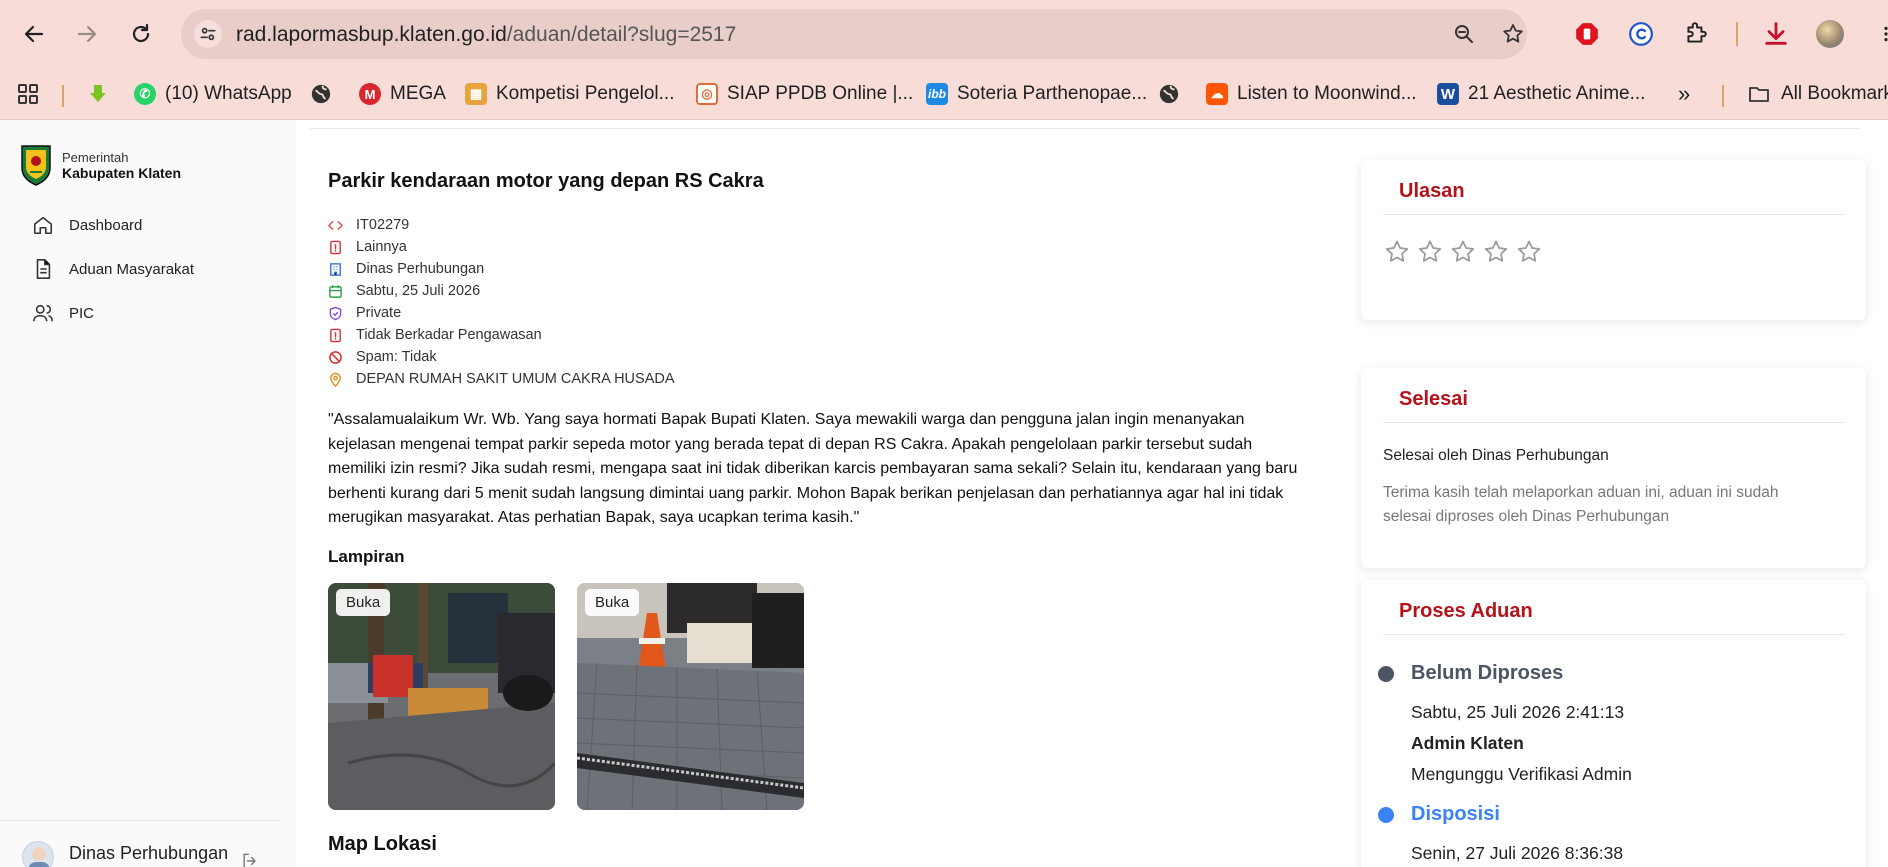  I want to click on sidebar-item-aduan-masyarakat: Aduan Masyarakat, so click(113, 269).